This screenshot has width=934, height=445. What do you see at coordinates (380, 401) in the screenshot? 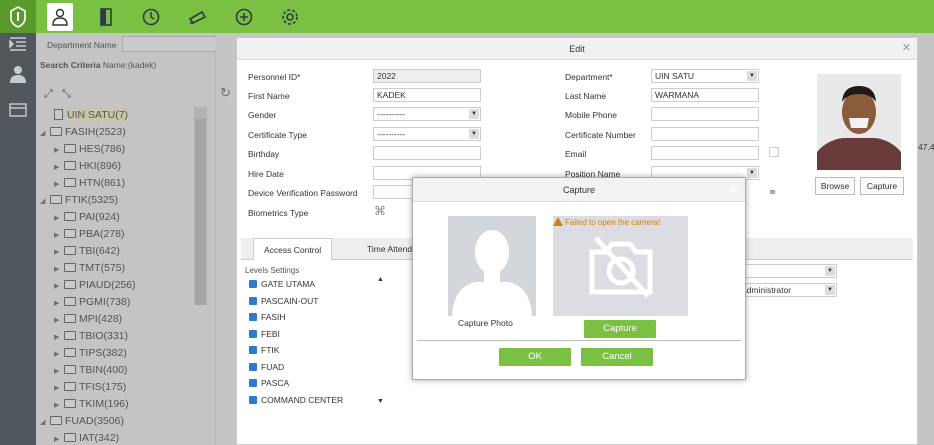
I see `scroll-down-icon: ▼` at bounding box center [380, 401].